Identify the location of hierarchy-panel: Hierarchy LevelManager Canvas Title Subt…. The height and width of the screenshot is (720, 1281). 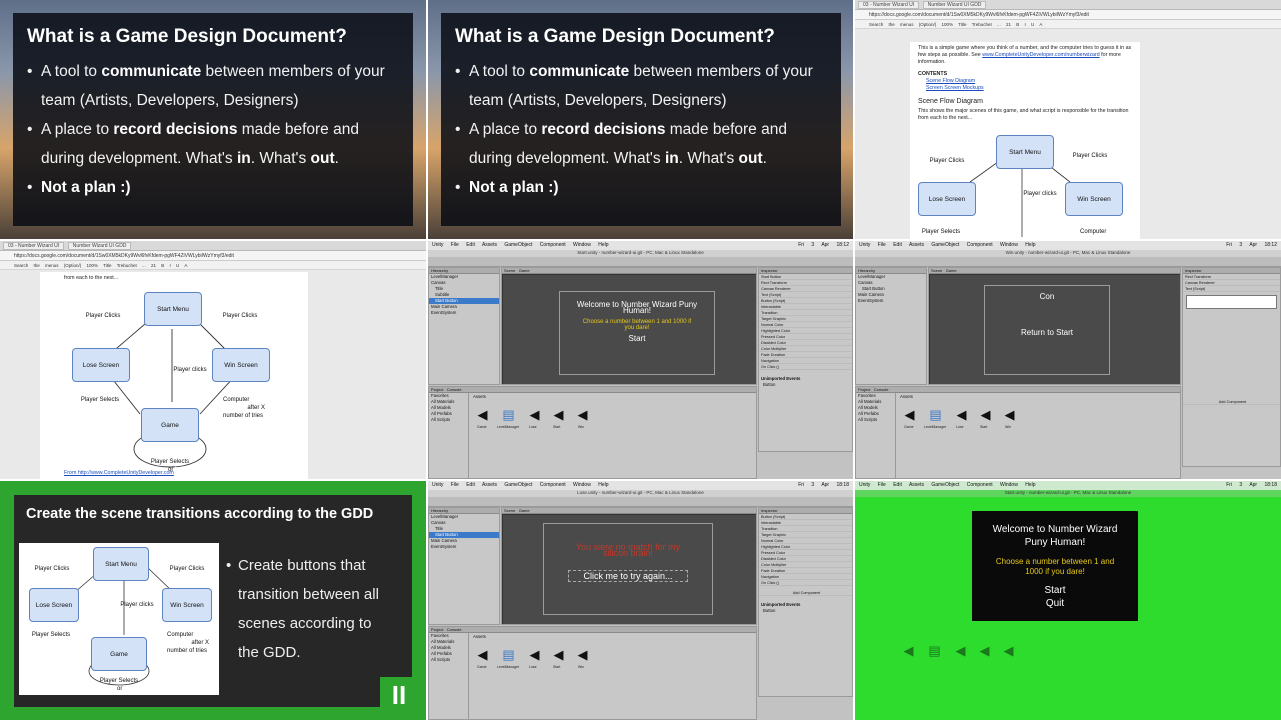
(464, 326).